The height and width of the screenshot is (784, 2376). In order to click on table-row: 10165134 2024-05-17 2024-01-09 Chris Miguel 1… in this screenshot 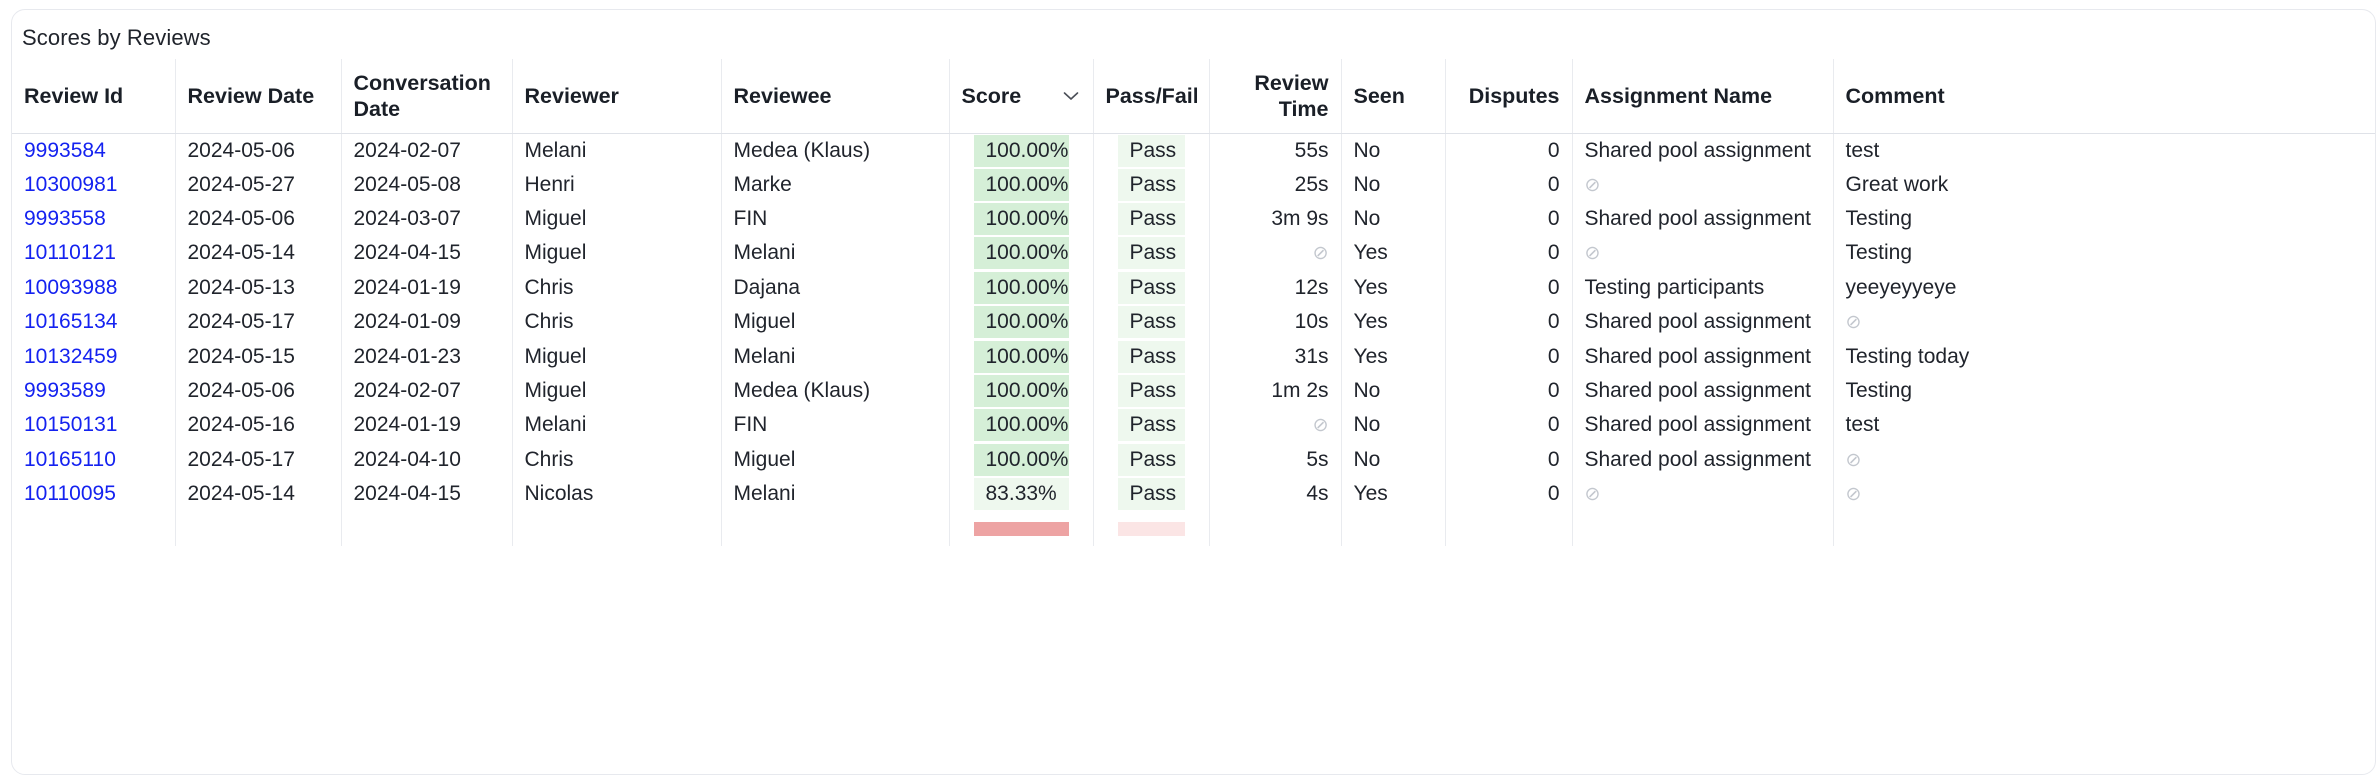, I will do `click(1193, 322)`.